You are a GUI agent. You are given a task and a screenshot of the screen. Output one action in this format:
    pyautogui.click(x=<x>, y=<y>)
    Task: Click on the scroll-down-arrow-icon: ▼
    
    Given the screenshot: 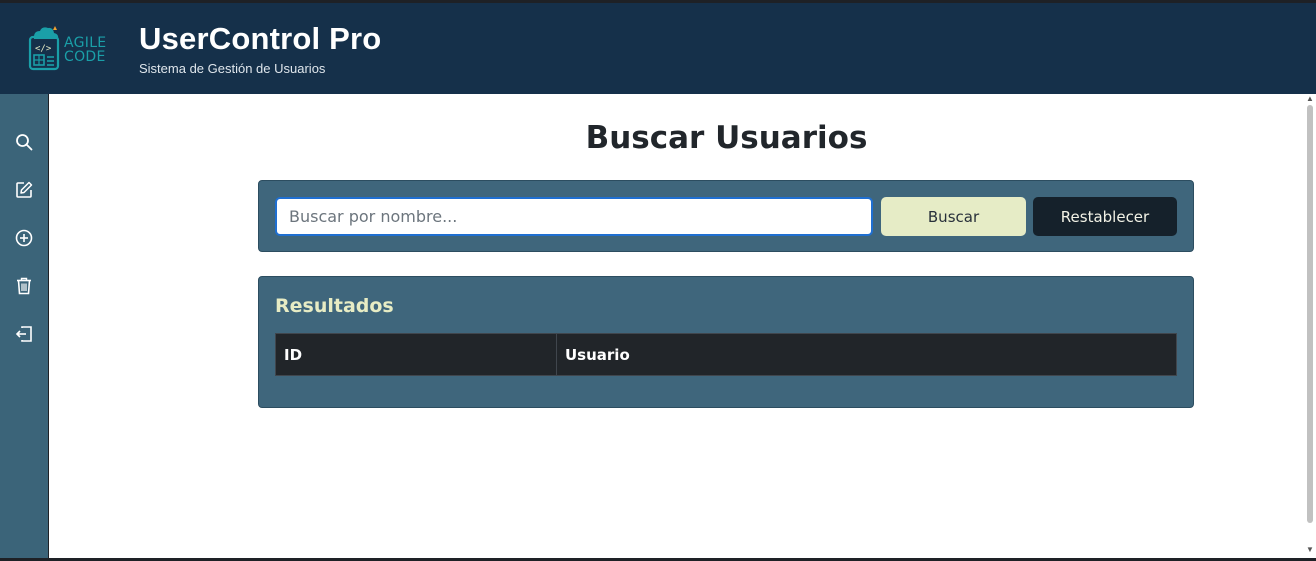 What is the action you would take?
    pyautogui.click(x=1310, y=550)
    